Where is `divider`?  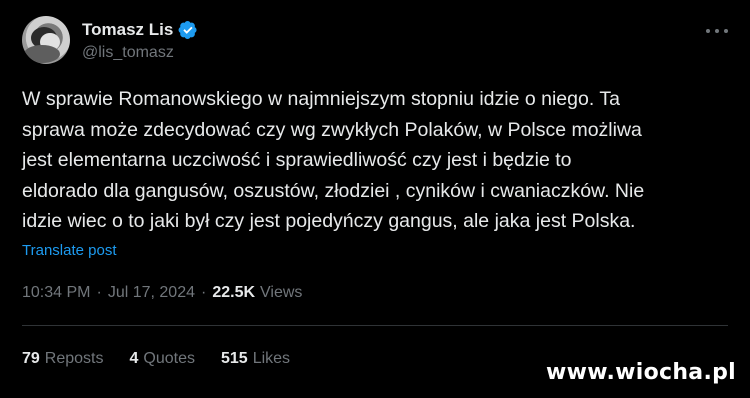 divider is located at coordinates (375, 325).